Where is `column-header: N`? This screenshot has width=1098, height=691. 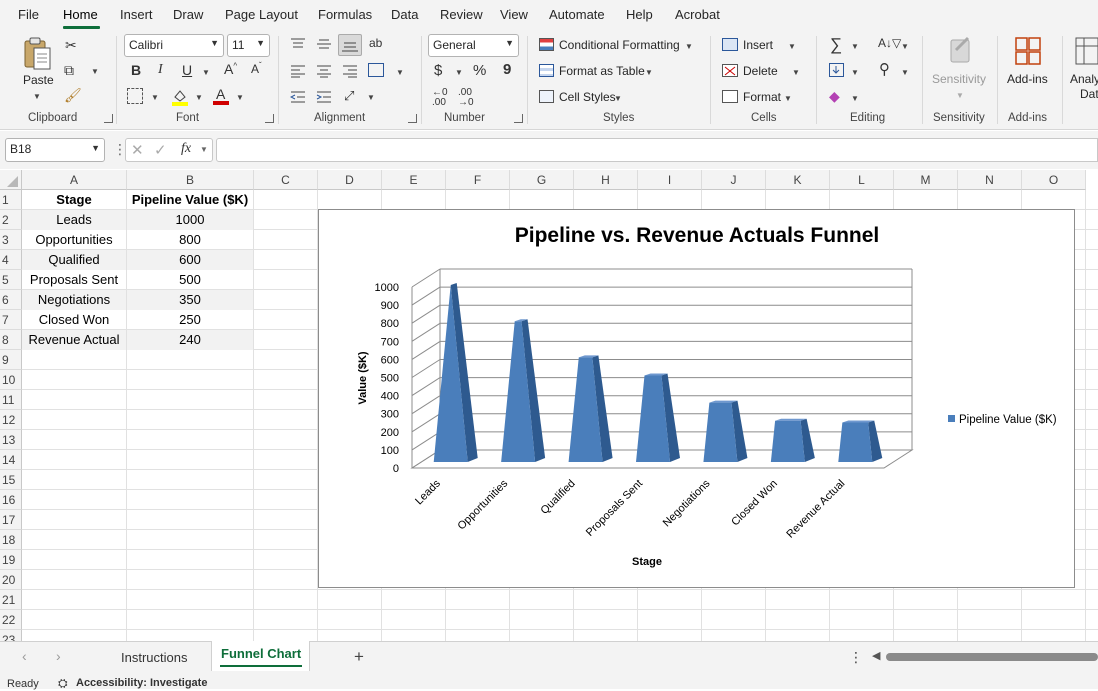 column-header: N is located at coordinates (990, 180).